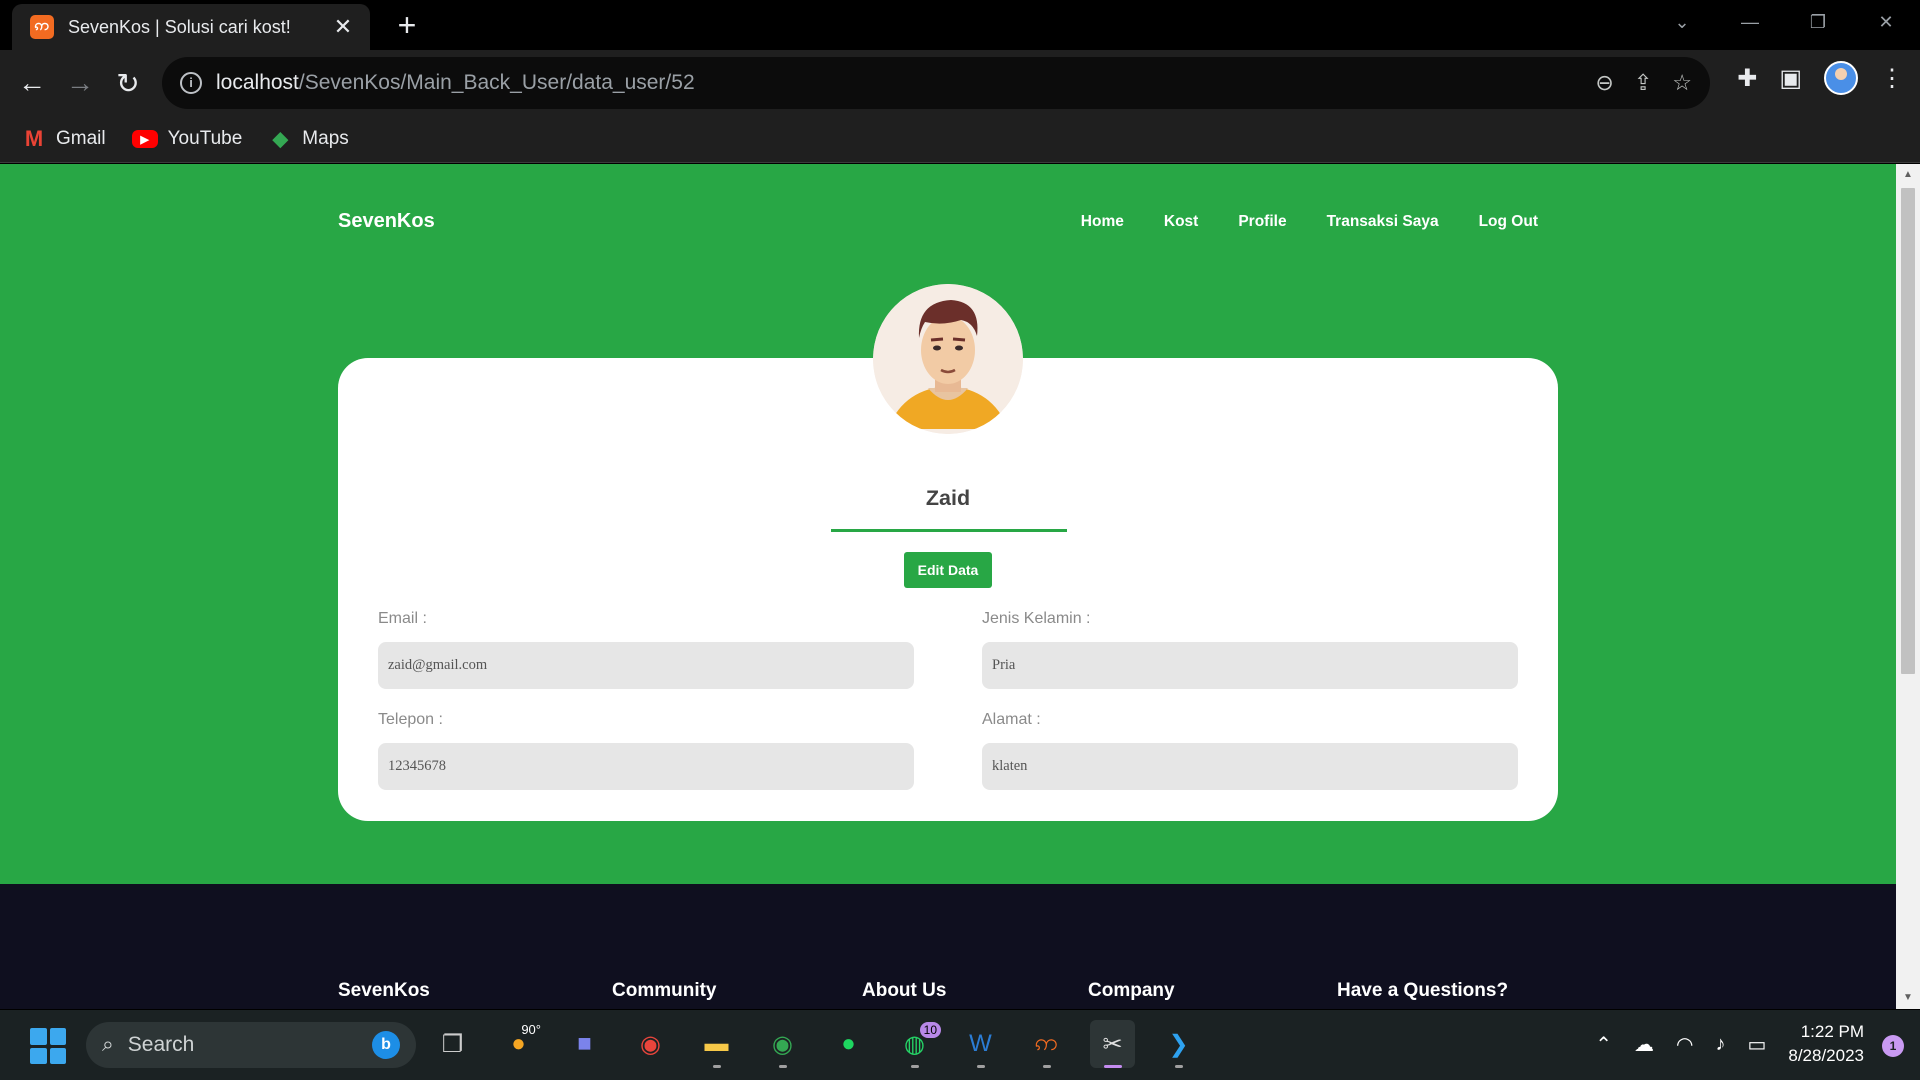 The height and width of the screenshot is (1080, 1920). I want to click on taskbar-apps: ❐ ● 90° ■ ◉ ▬ ◉ ● ◍ 10 W ဢ ✂ ❯, so click(815, 1044).